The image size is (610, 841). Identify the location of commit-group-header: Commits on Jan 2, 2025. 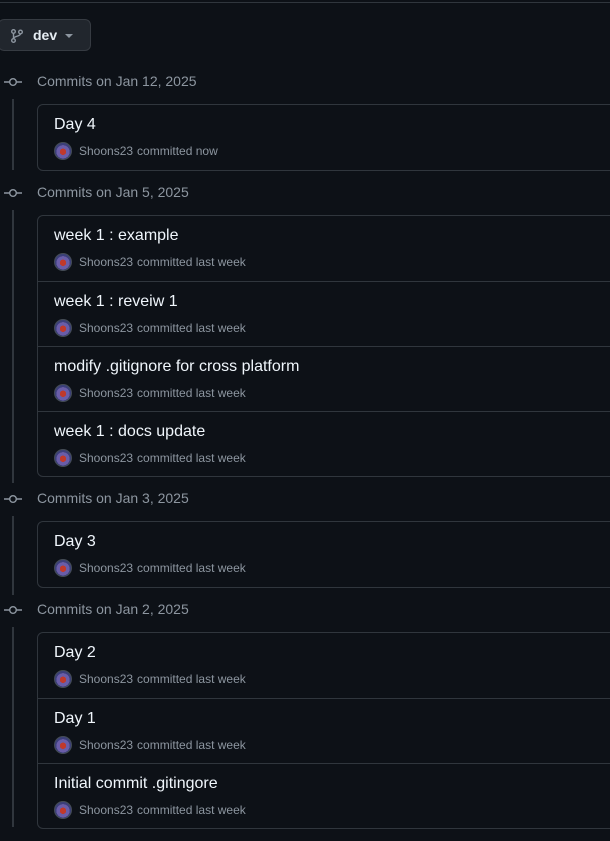
(305, 610).